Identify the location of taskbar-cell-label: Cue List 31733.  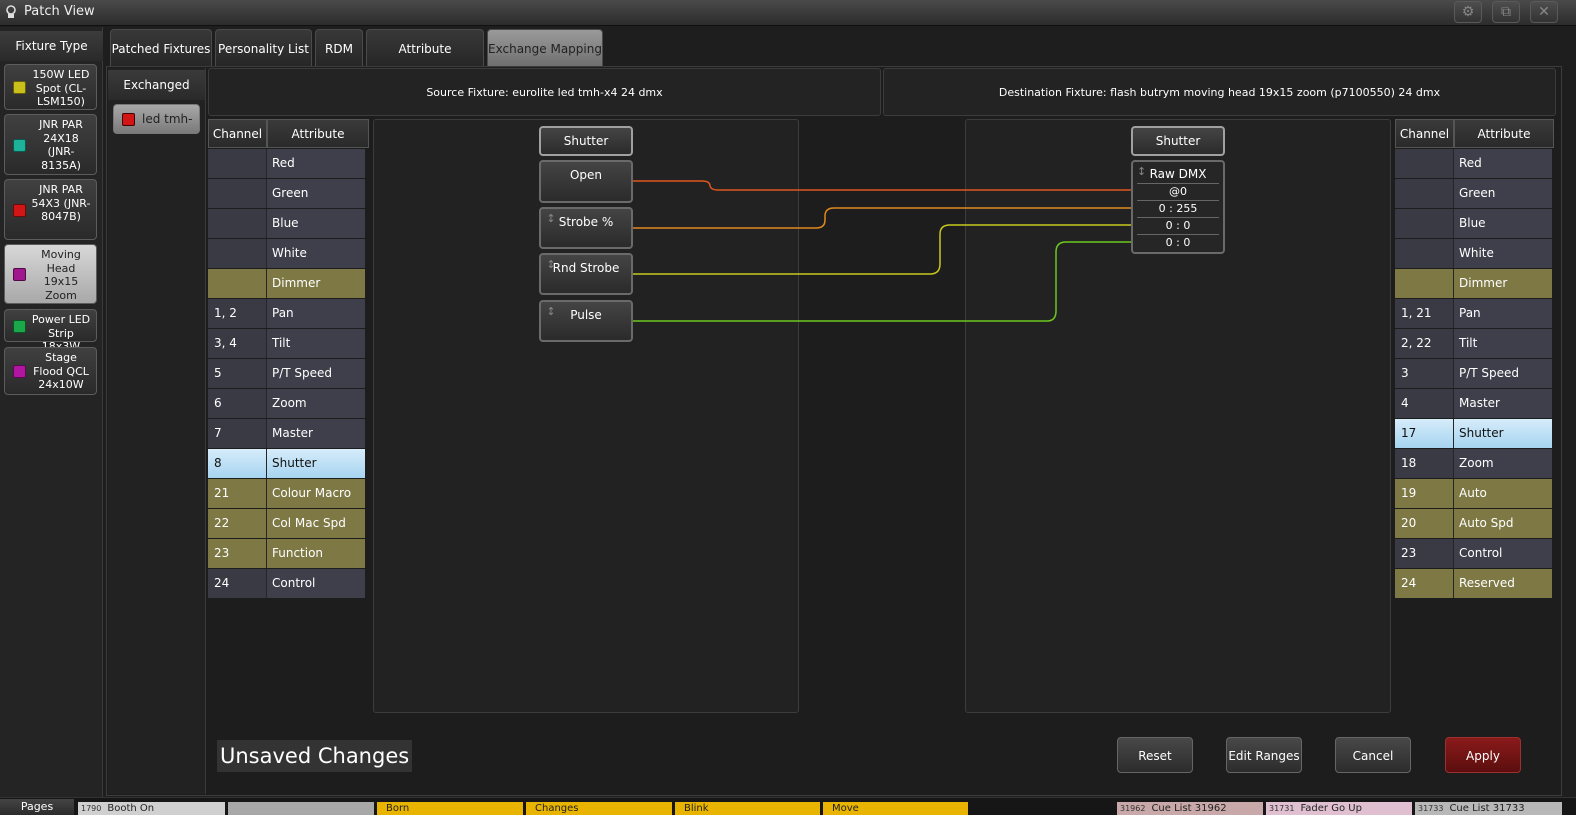
(1487, 808).